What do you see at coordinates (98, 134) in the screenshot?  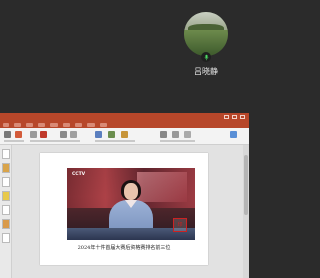 I see `shapes-icon` at bounding box center [98, 134].